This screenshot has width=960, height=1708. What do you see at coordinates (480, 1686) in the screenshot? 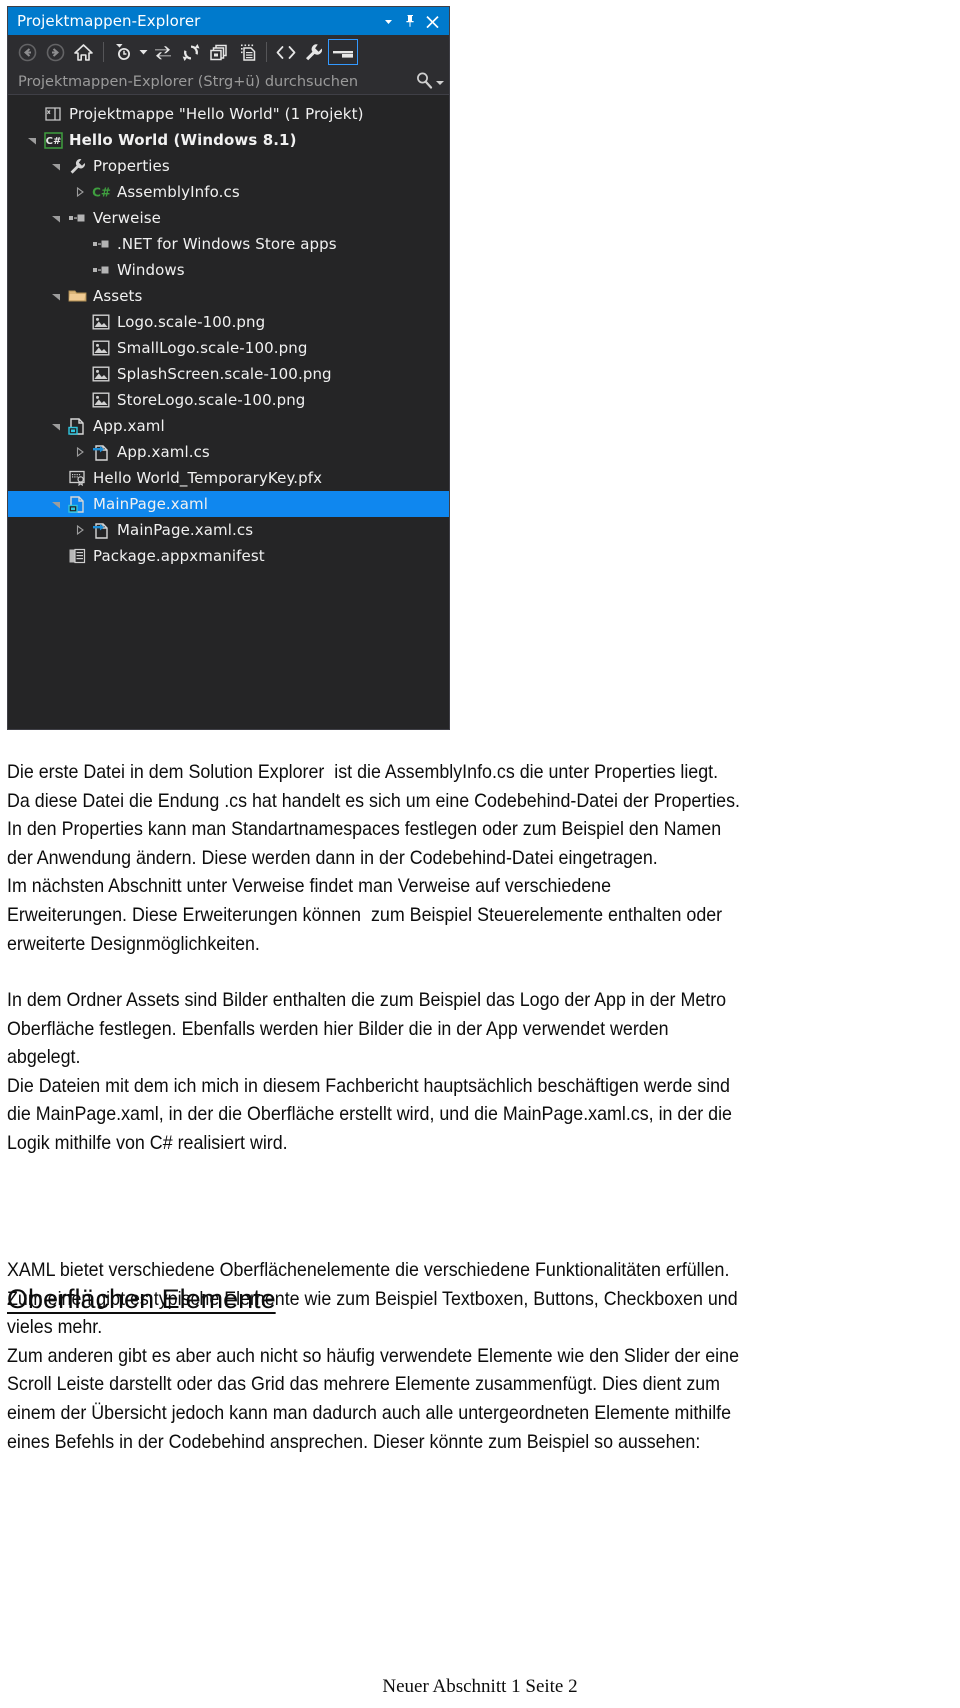
I see `page-footer: Neuer Abschnitt 1 Seite 2` at bounding box center [480, 1686].